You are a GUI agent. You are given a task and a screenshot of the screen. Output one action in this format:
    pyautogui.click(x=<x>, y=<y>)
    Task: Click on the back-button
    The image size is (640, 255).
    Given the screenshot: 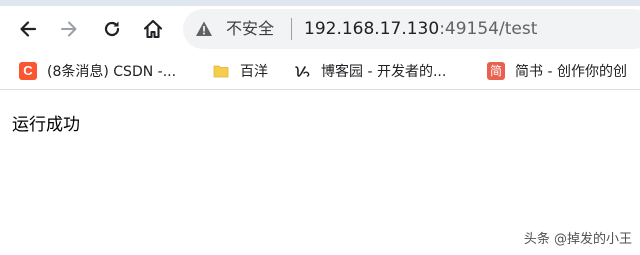 What is the action you would take?
    pyautogui.click(x=28, y=29)
    